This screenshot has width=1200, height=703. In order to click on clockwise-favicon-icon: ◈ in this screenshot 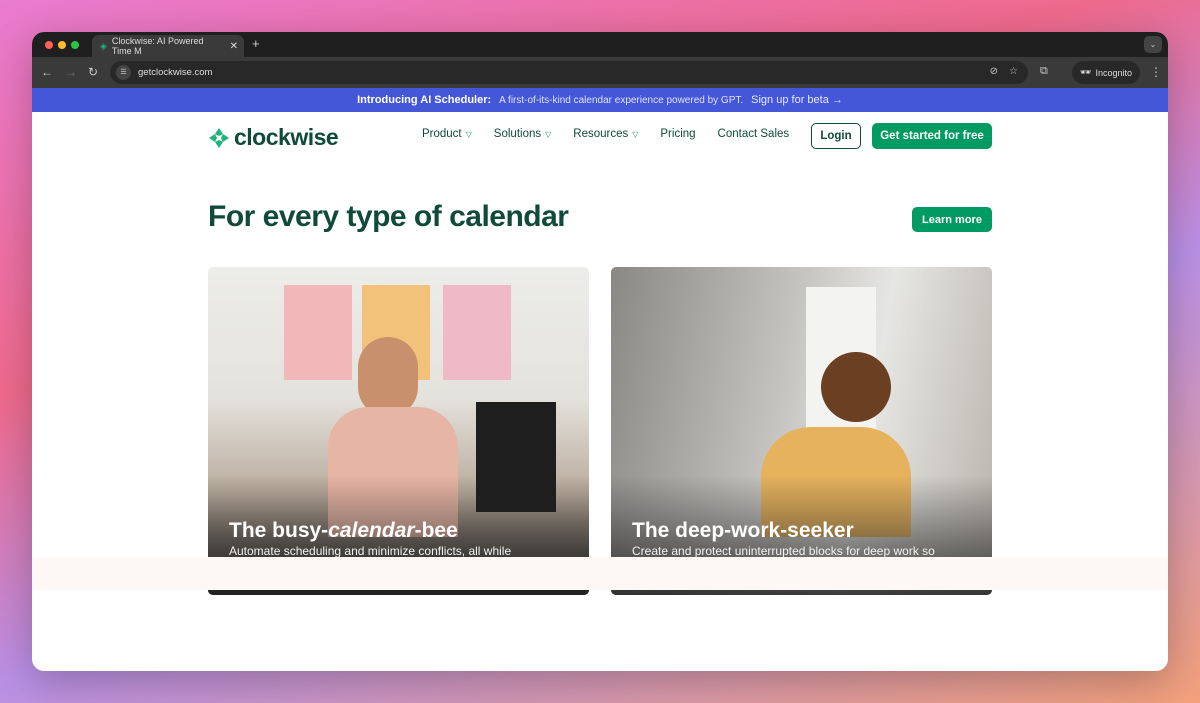, I will do `click(103, 45)`.